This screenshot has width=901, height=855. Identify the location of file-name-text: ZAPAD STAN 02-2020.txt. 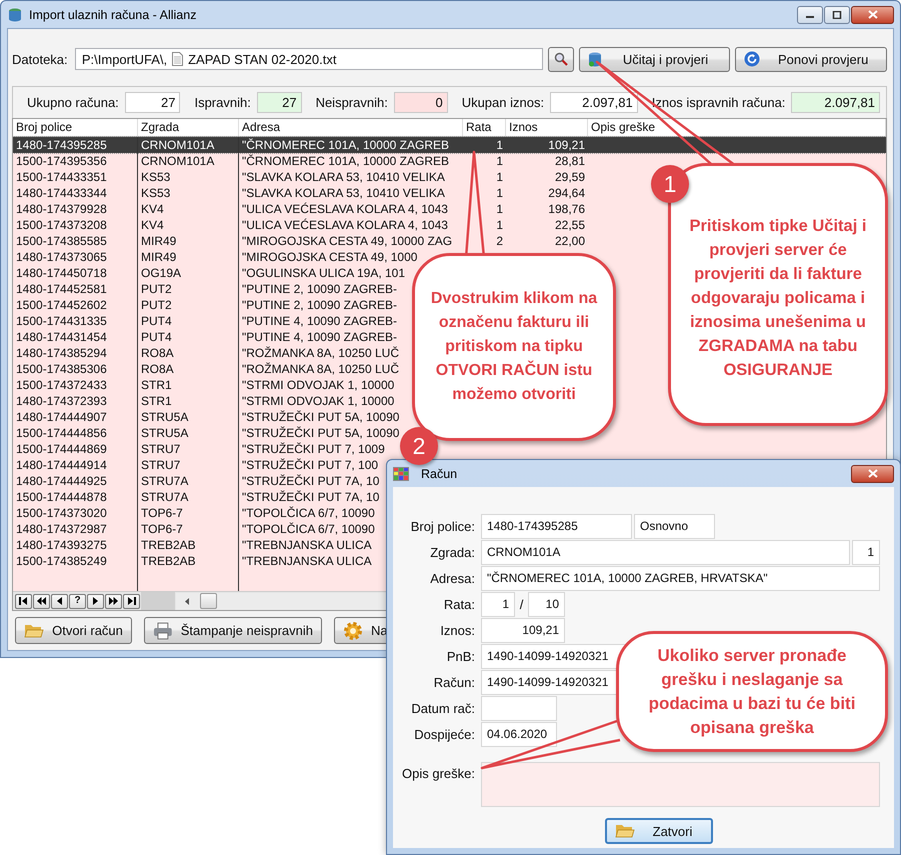
(262, 59).